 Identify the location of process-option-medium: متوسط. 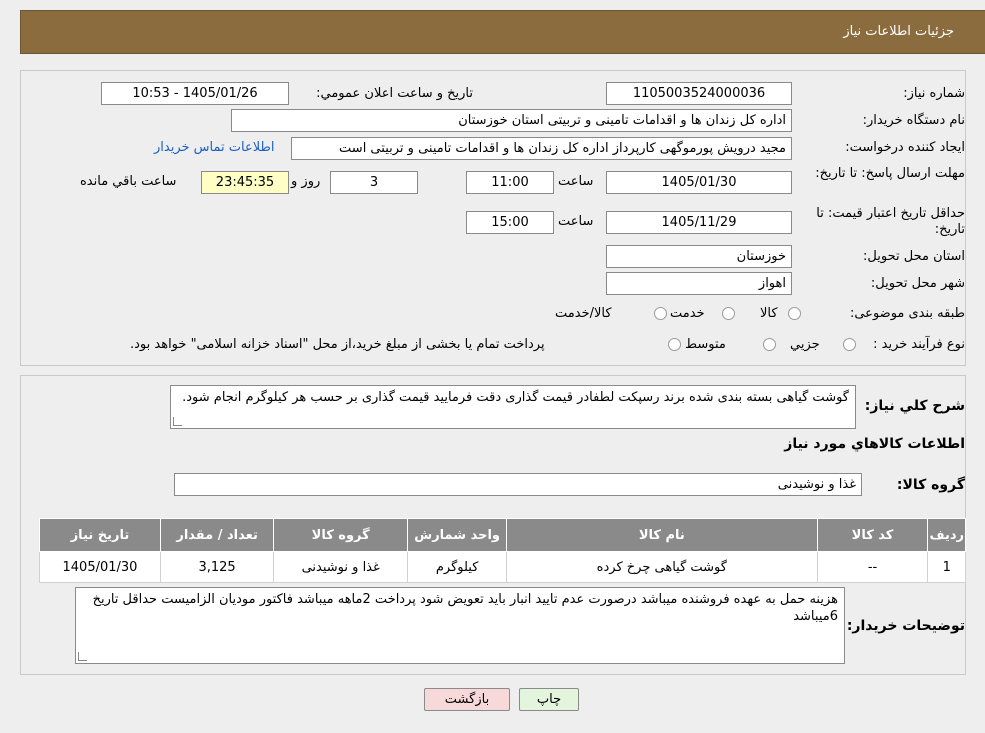
(705, 344).